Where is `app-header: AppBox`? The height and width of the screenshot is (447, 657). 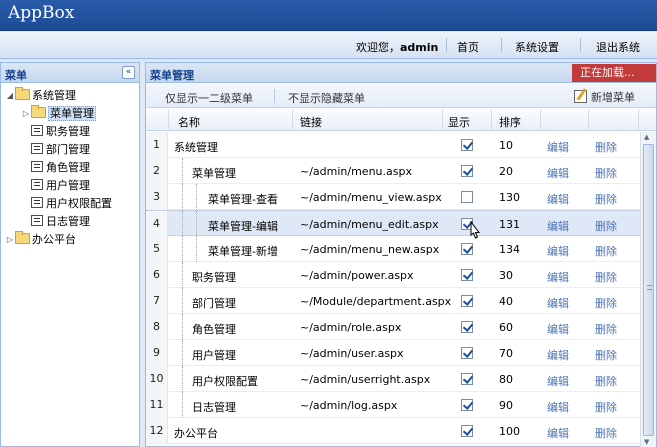
app-header: AppBox is located at coordinates (328, 15).